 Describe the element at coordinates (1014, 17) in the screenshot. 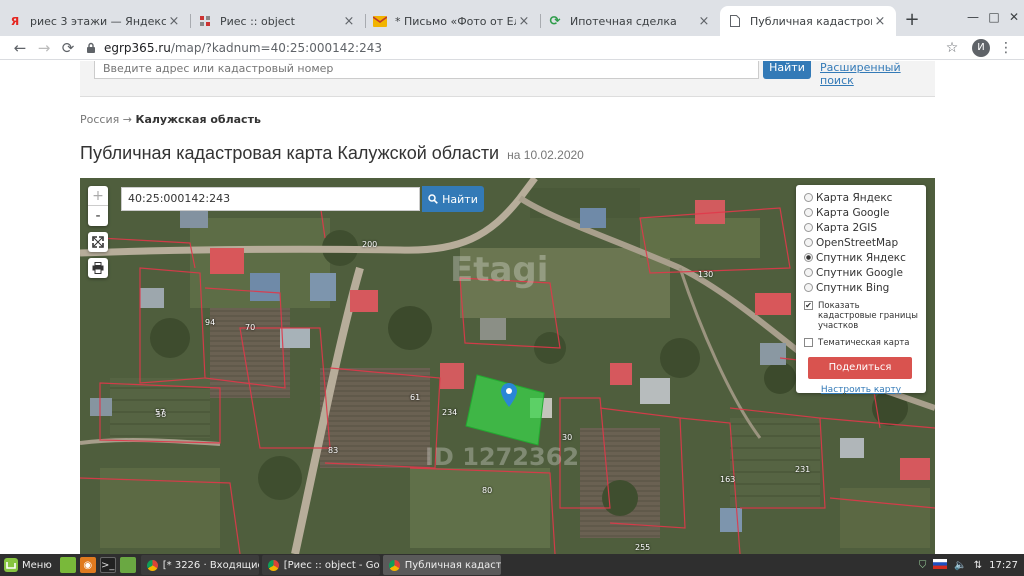

I see `close-window-icon: ✕` at that location.